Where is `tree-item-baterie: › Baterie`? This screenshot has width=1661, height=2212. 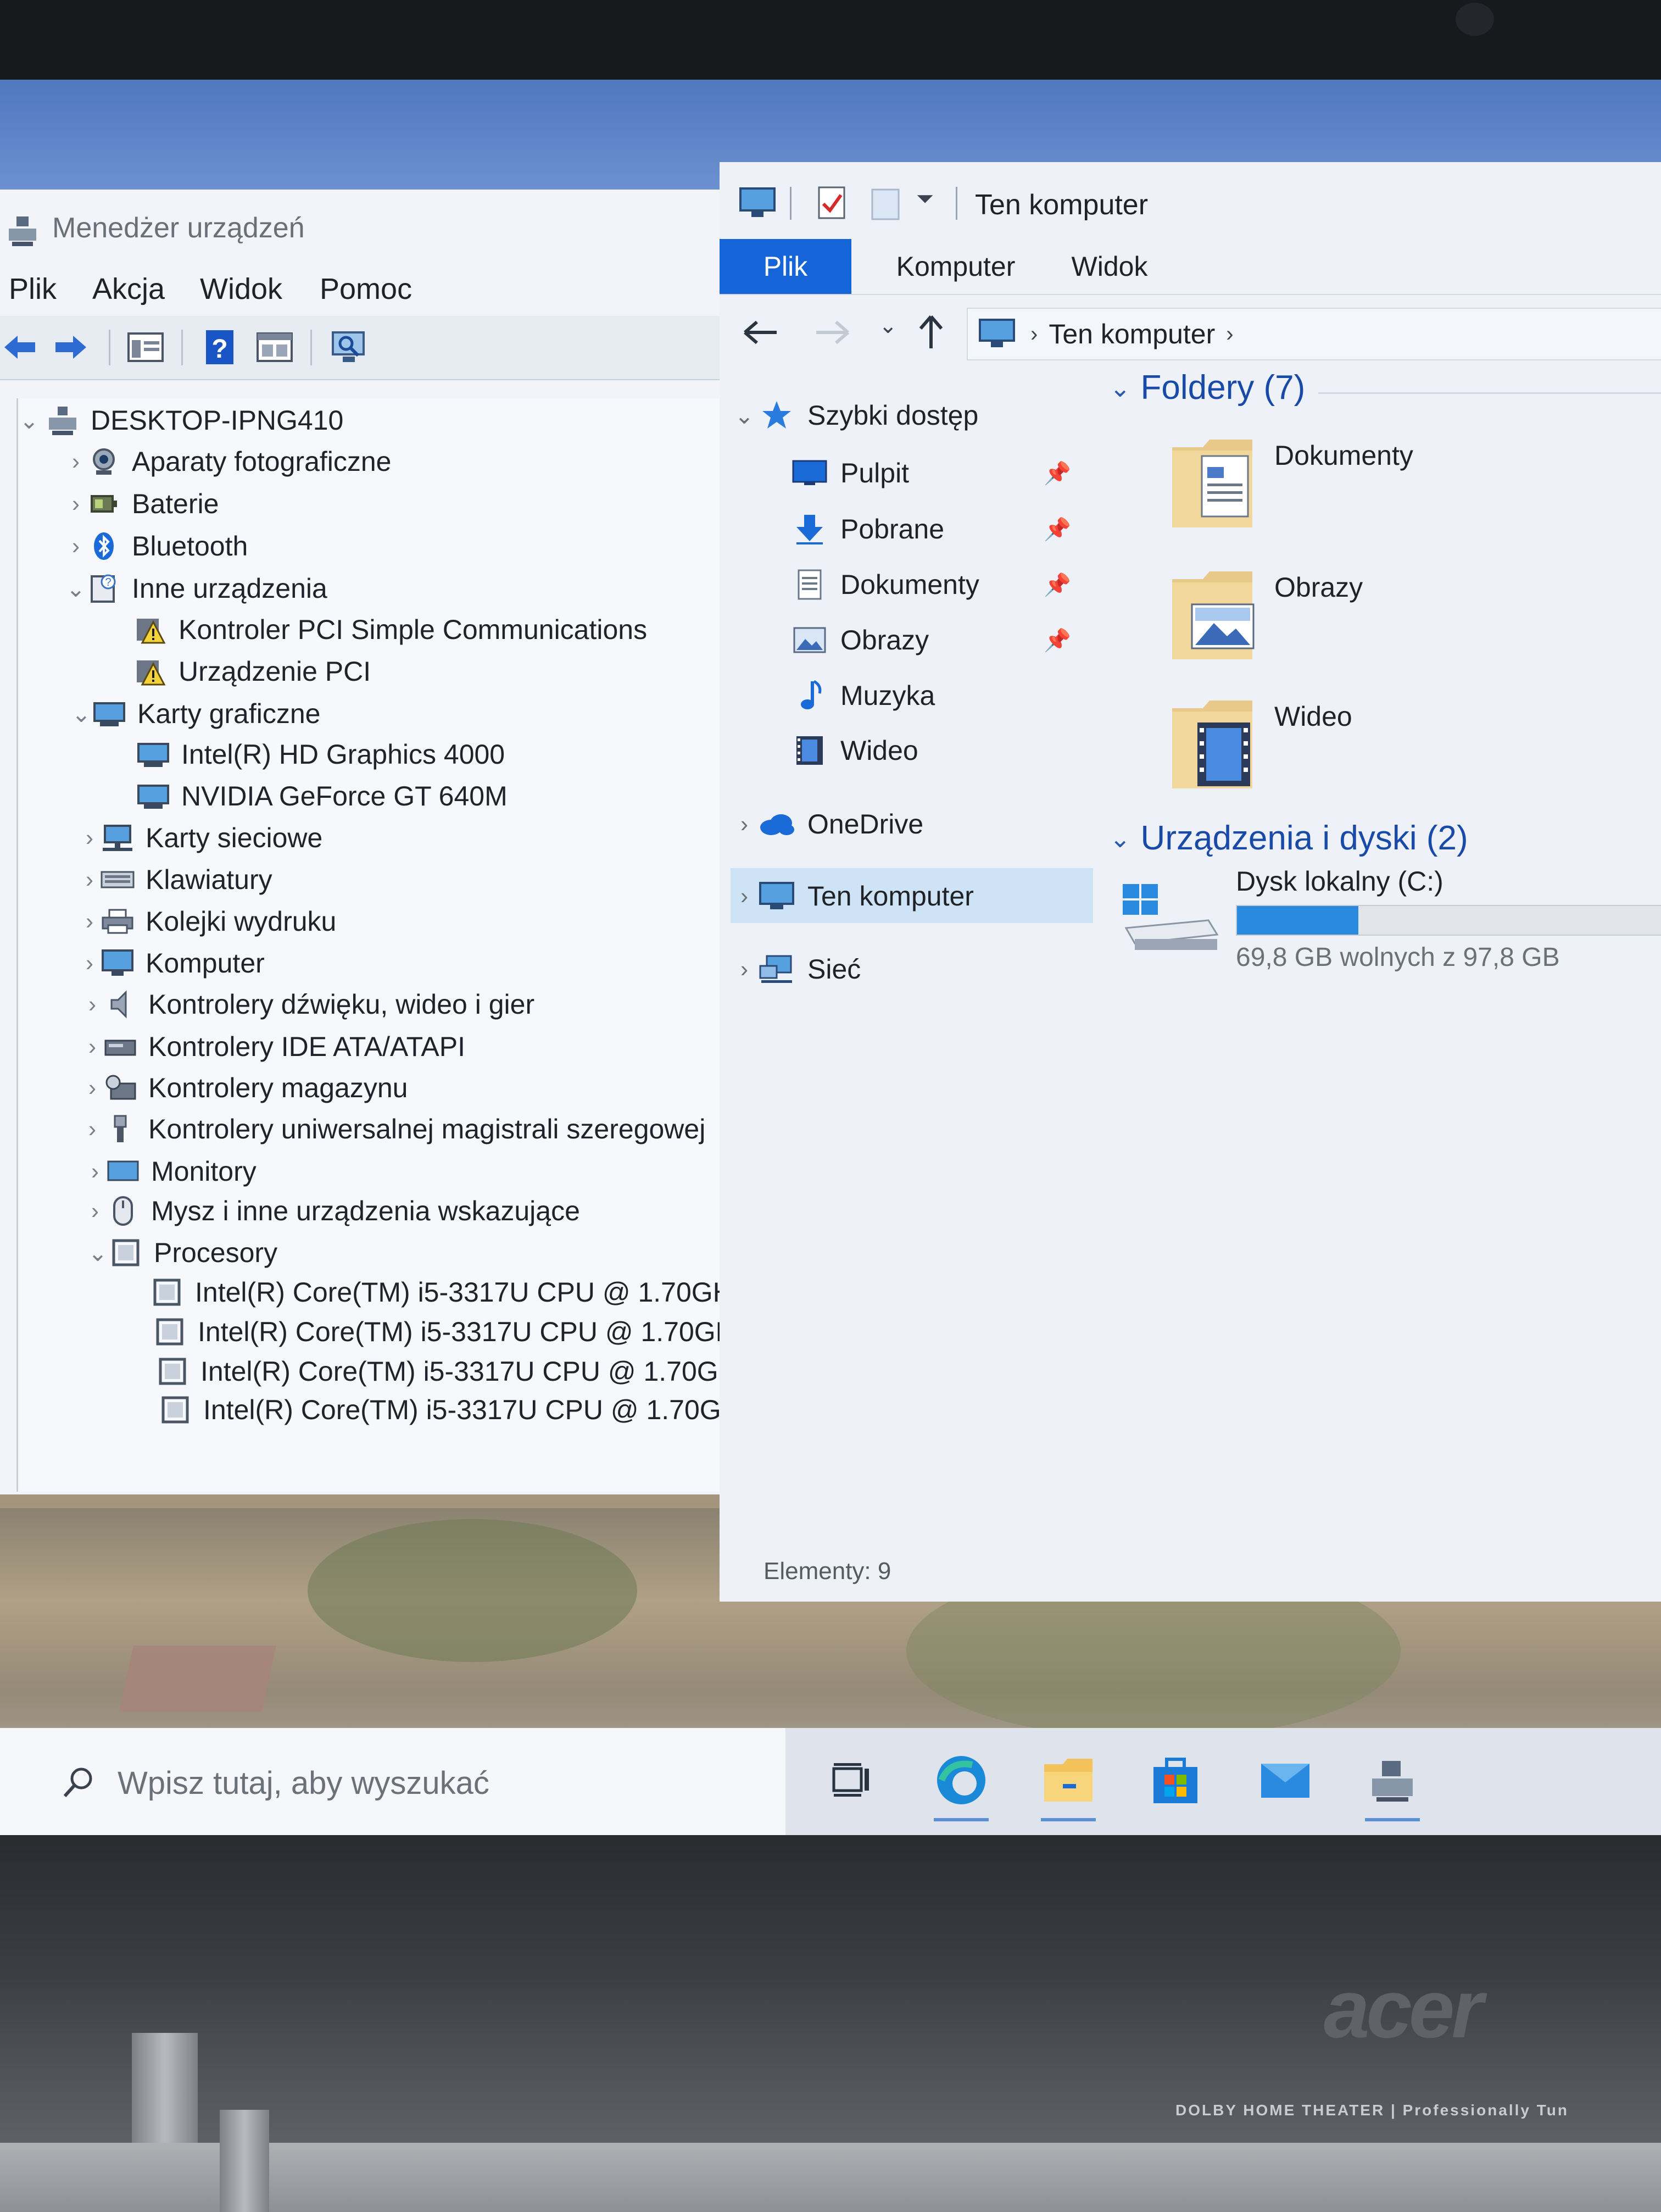 tree-item-baterie: › Baterie is located at coordinates (142, 504).